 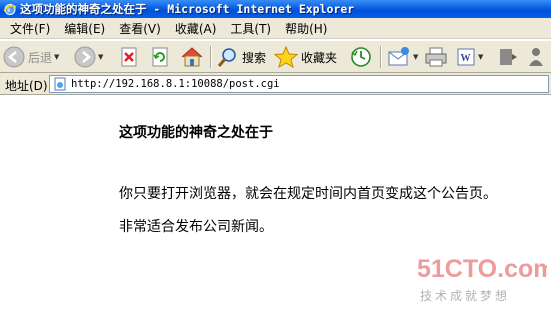 What do you see at coordinates (196, 227) in the screenshot?
I see `paragraph: 非常适合发布公司新闻。` at bounding box center [196, 227].